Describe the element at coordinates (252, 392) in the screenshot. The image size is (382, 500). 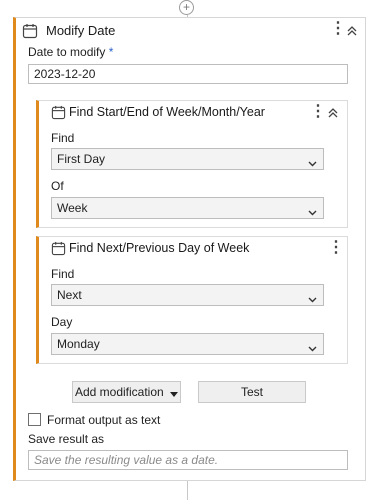
I see `test-button: Test` at that location.